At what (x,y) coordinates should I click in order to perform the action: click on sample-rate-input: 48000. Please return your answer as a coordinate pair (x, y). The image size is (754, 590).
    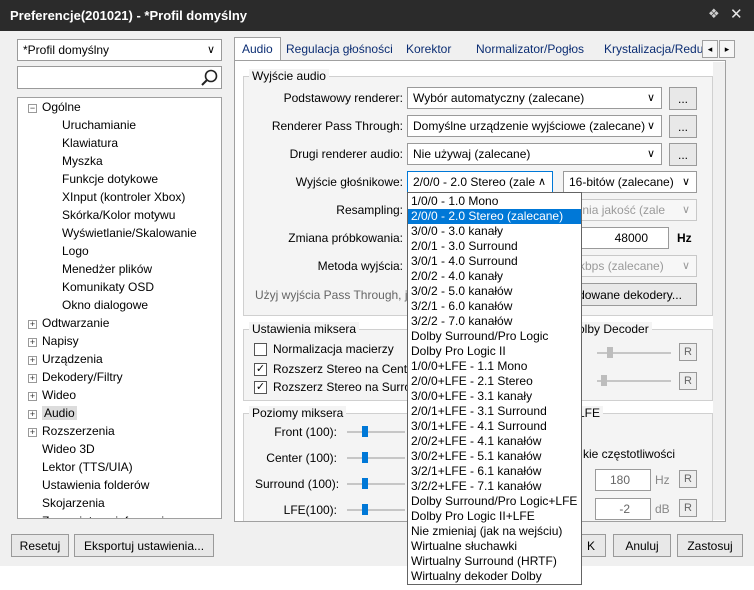
    Looking at the image, I should click on (622, 238).